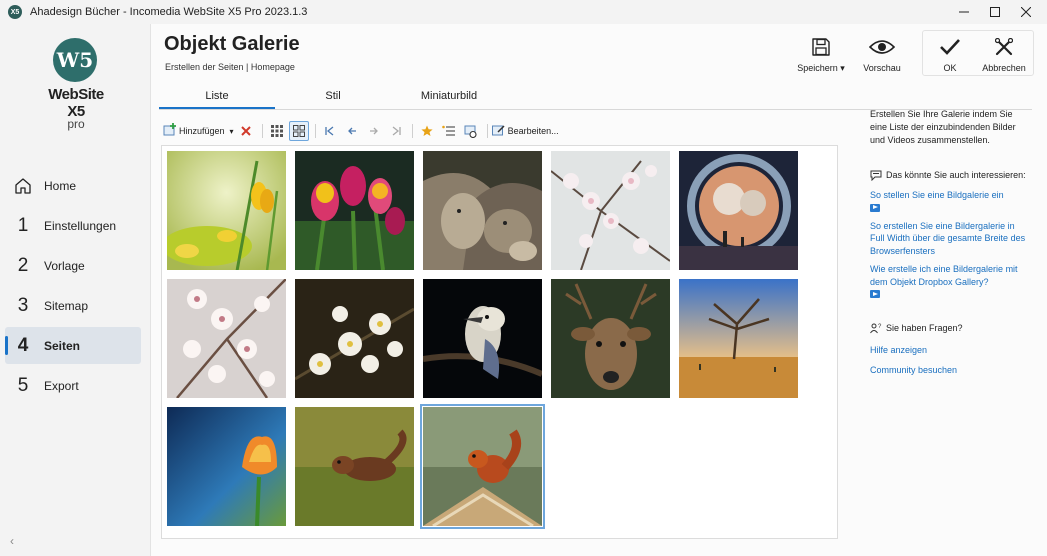  What do you see at coordinates (227, 338) in the screenshot?
I see `thumbnail-cherry-blossoms` at bounding box center [227, 338].